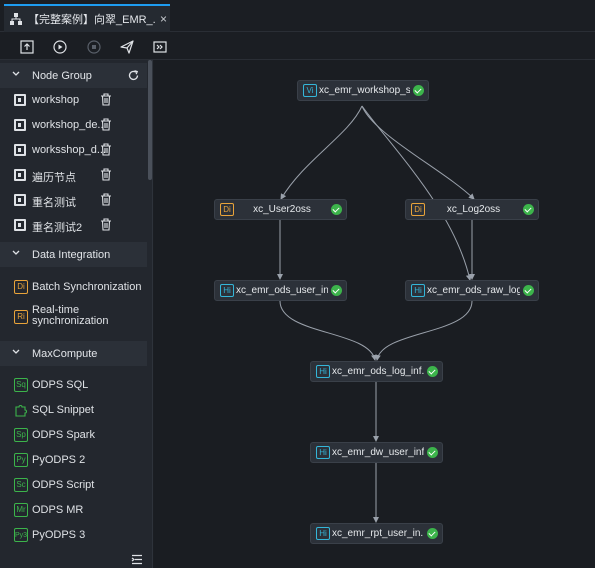  Describe the element at coordinates (59, 535) in the screenshot. I see `item-label: PyODPS 3` at that location.